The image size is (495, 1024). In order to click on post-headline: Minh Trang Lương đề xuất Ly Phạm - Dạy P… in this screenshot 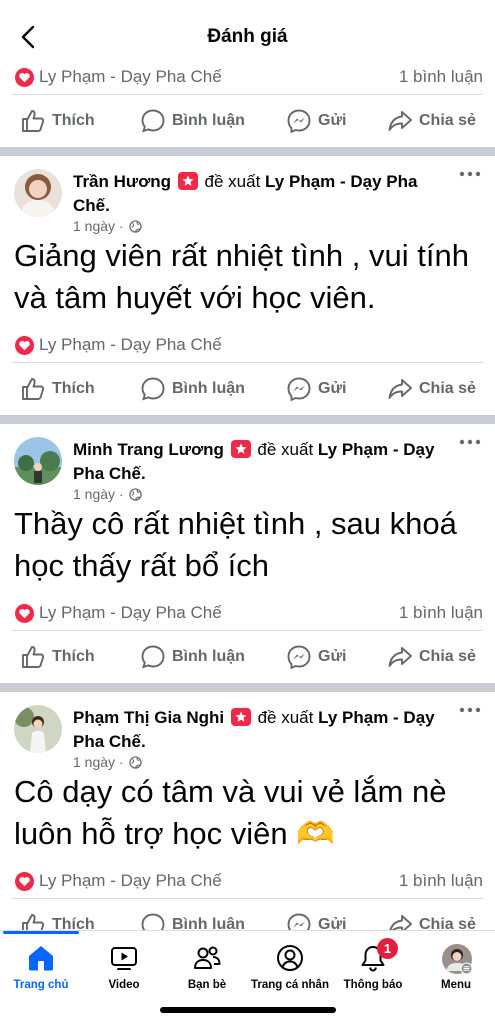, I will do `click(258, 462)`.